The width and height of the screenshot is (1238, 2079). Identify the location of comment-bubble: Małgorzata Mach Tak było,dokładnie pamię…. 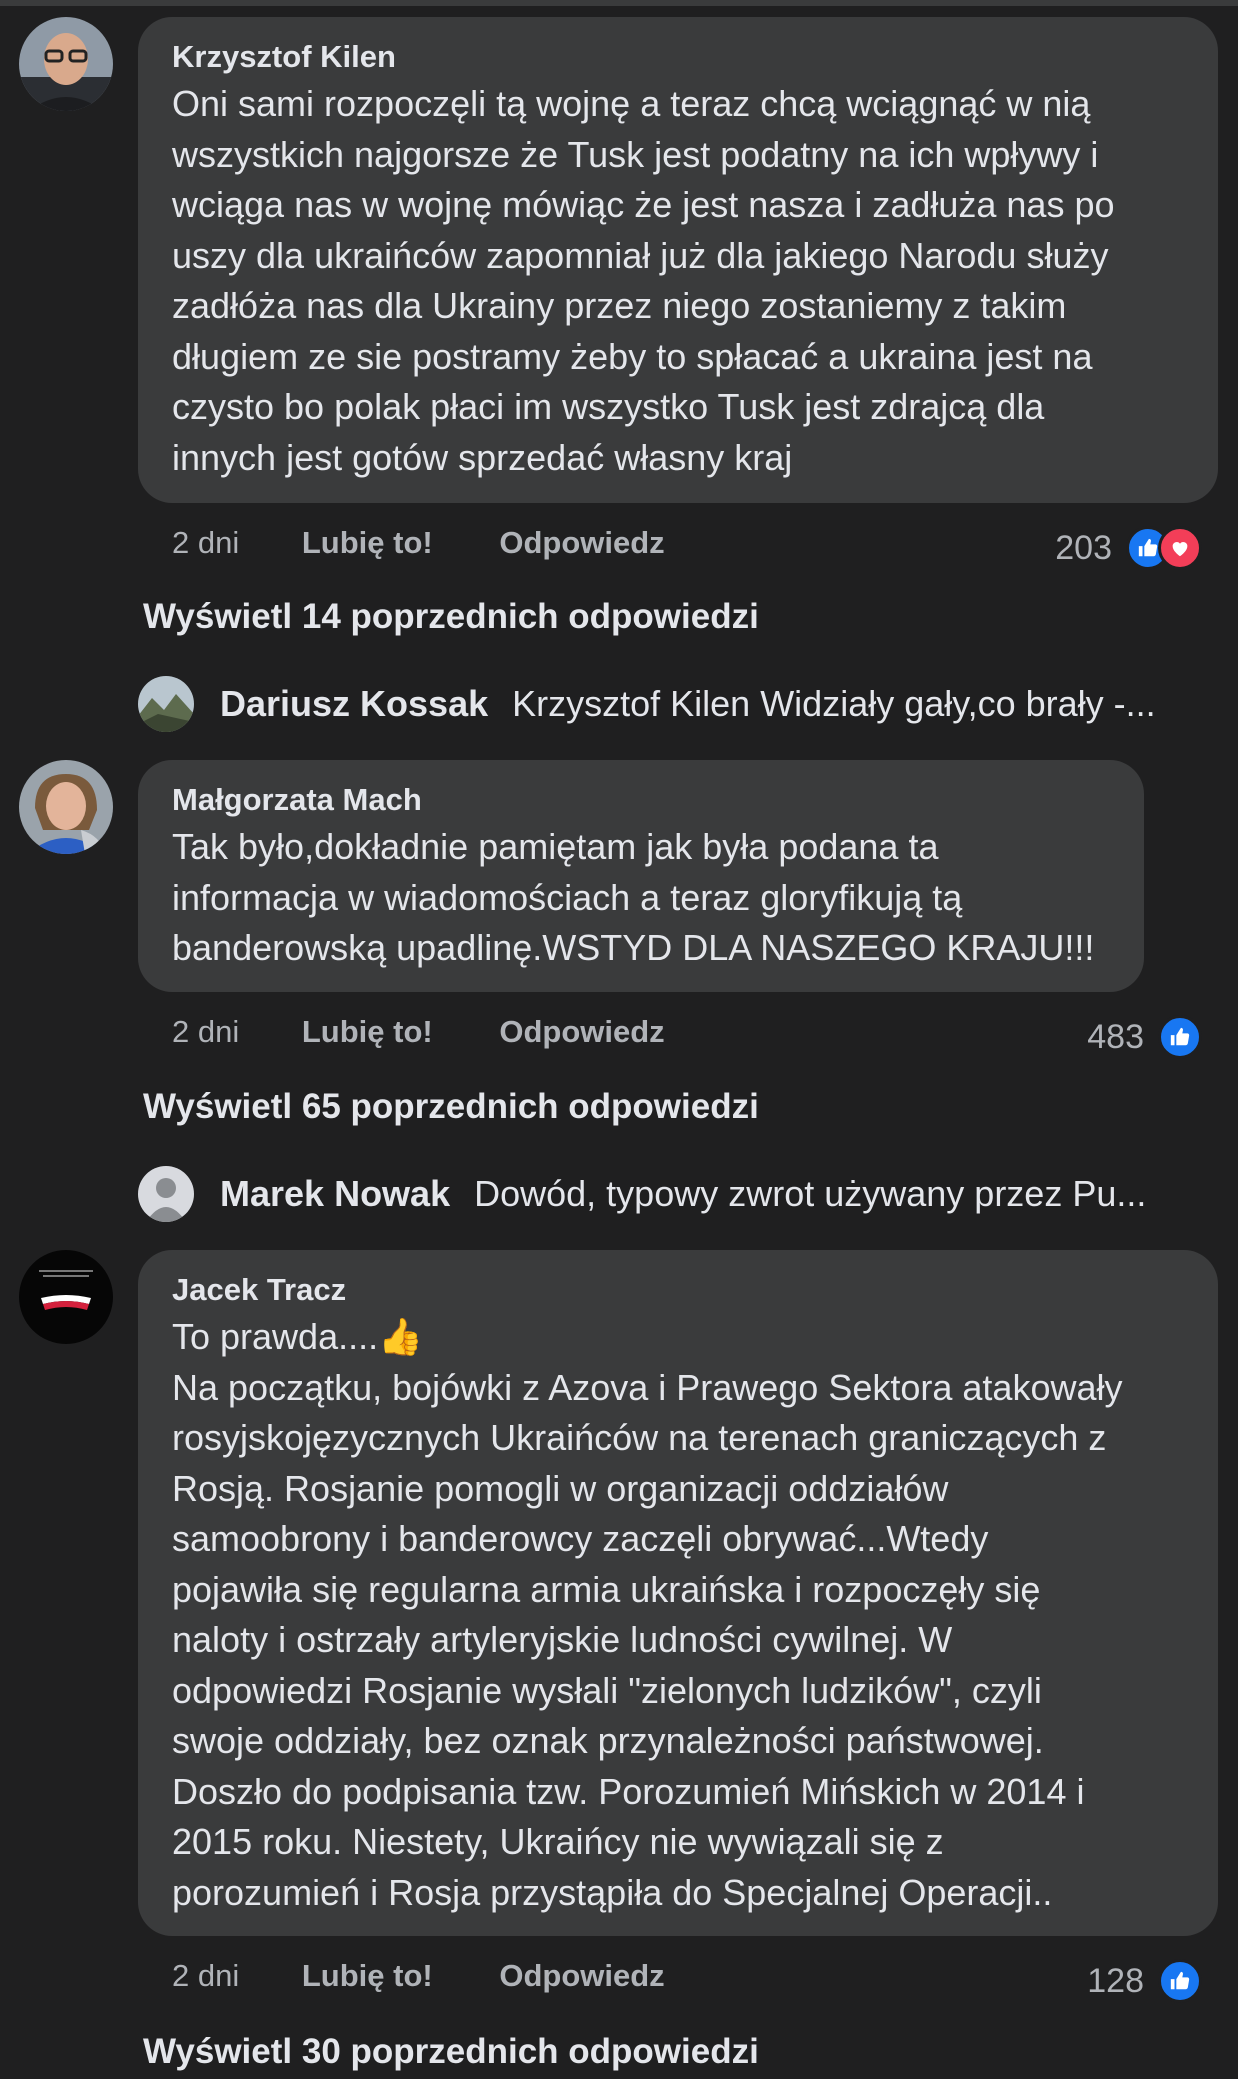
(641, 876).